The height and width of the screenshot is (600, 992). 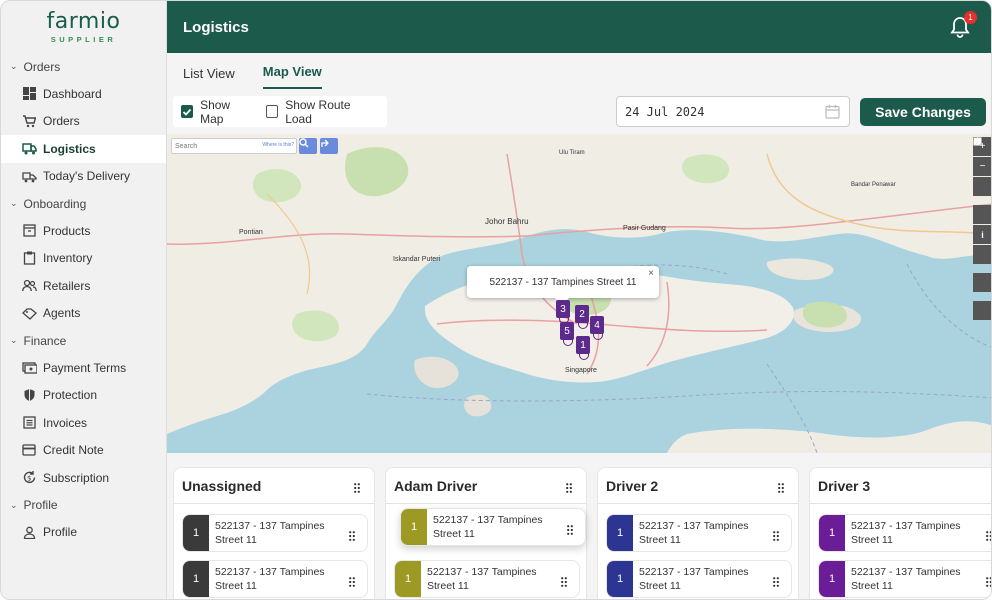 I want to click on map-toggles: Show Map Show Route Load, so click(x=280, y=111).